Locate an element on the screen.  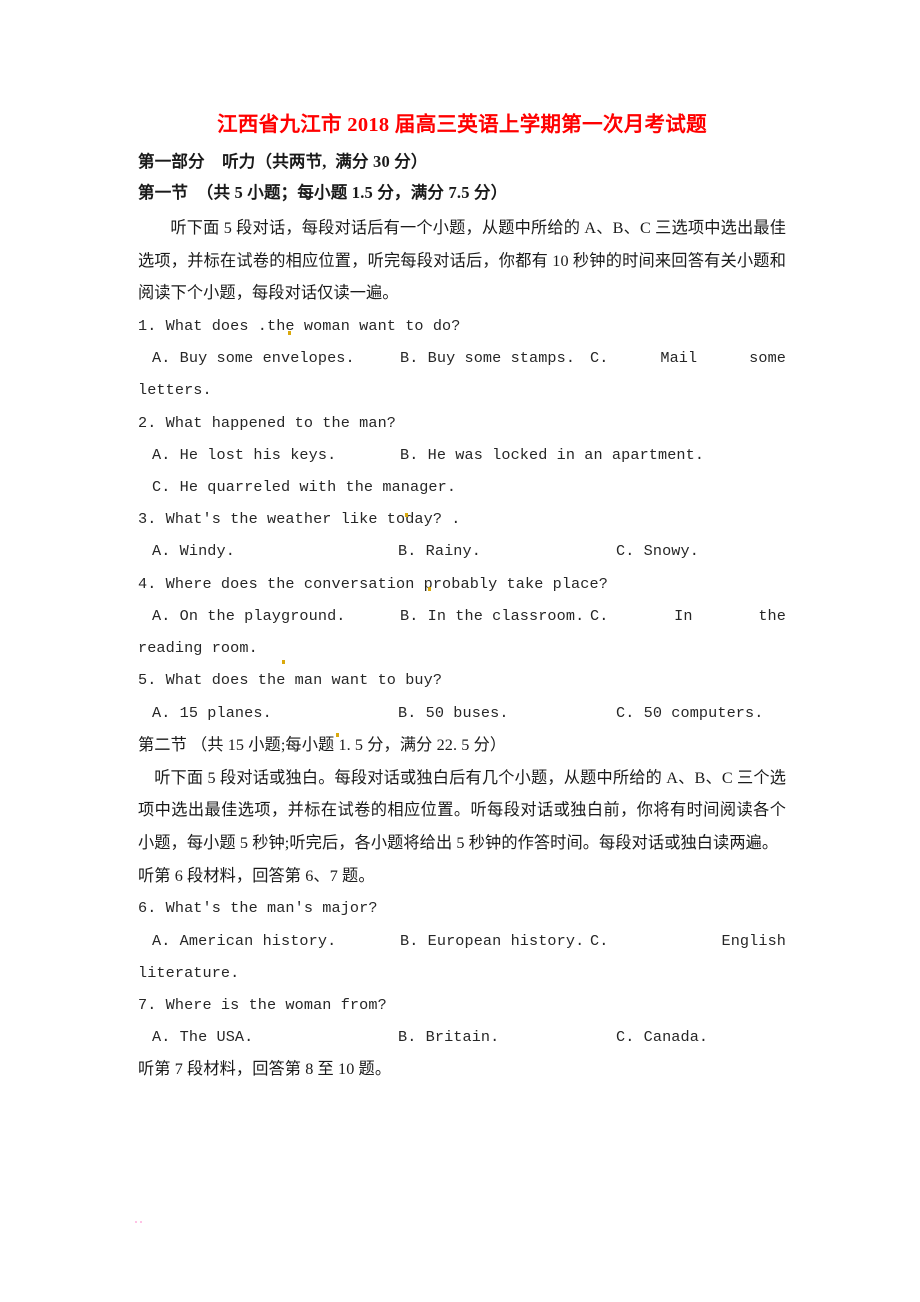
option-a: A. American history. is located at coordinates (276, 941).